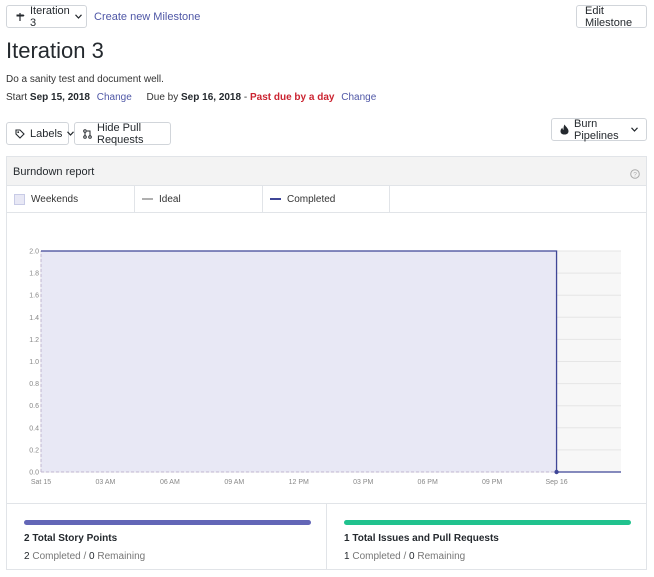 Image resolution: width=654 pixels, height=577 pixels. What do you see at coordinates (20, 17) in the screenshot?
I see `milestone-signpost-icon` at bounding box center [20, 17].